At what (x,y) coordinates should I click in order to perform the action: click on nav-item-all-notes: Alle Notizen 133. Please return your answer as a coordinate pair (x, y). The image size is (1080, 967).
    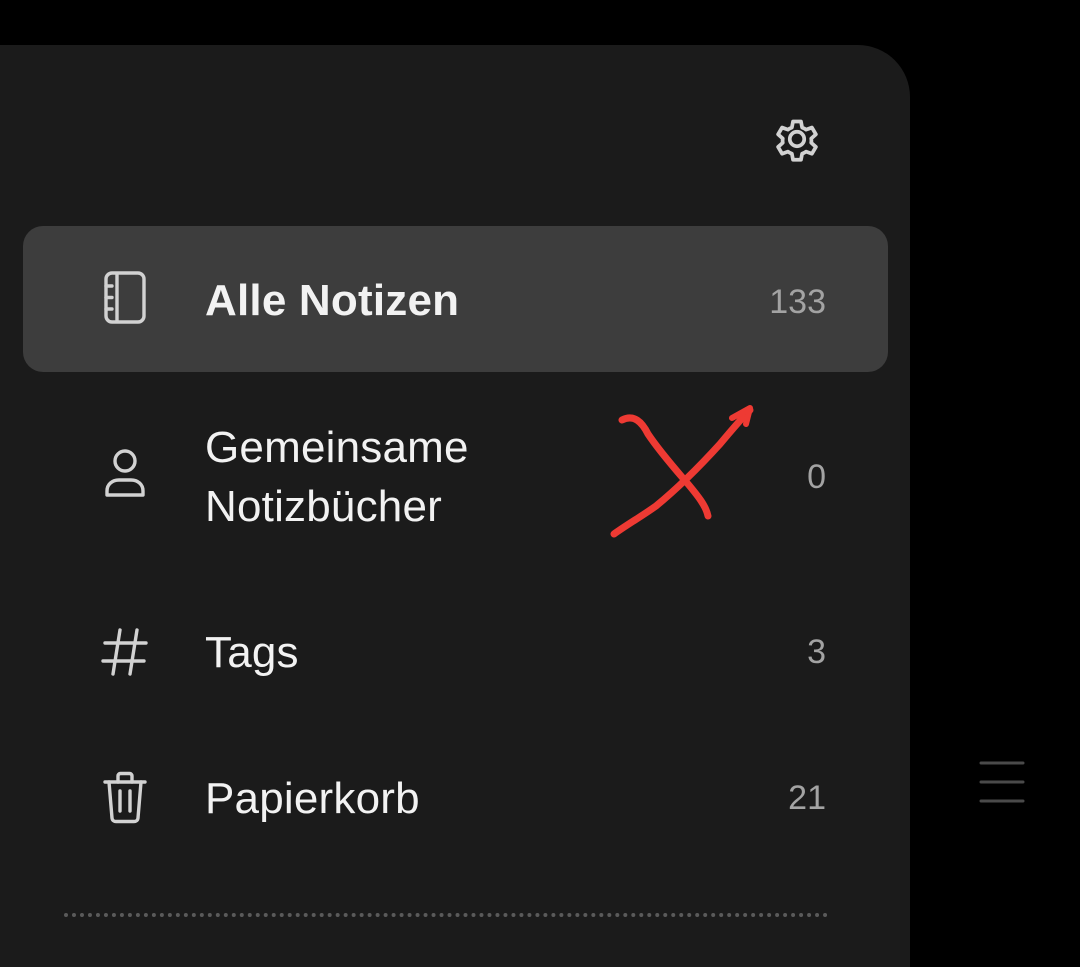
    Looking at the image, I should click on (455, 299).